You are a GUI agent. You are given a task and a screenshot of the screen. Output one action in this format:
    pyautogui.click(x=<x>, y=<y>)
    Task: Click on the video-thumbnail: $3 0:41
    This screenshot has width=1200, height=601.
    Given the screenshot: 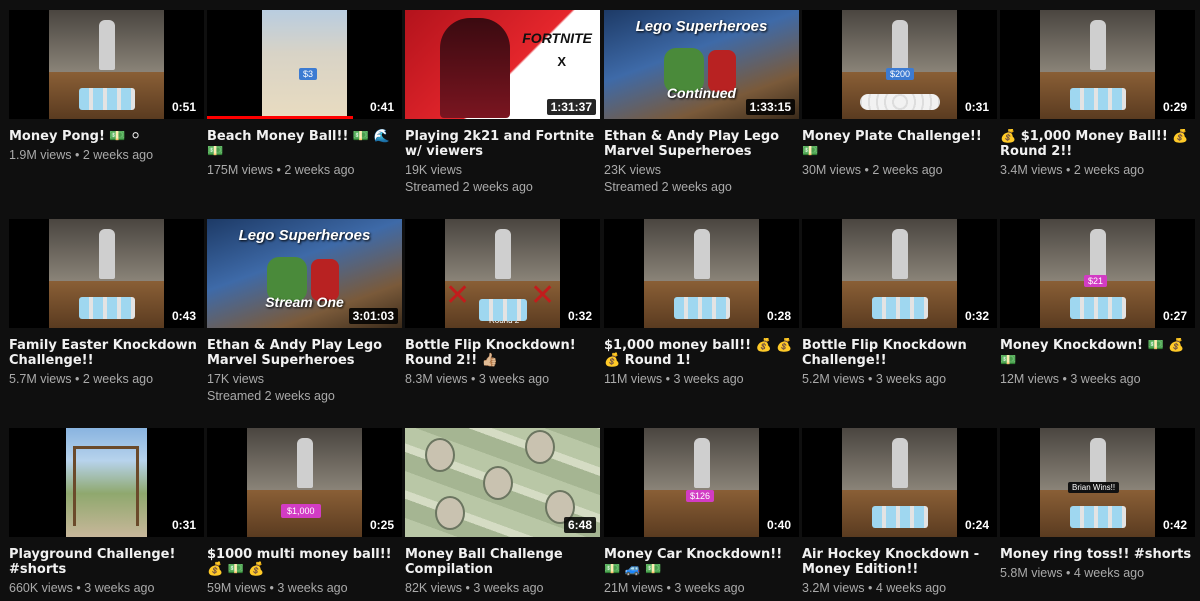 What is the action you would take?
    pyautogui.click(x=304, y=64)
    